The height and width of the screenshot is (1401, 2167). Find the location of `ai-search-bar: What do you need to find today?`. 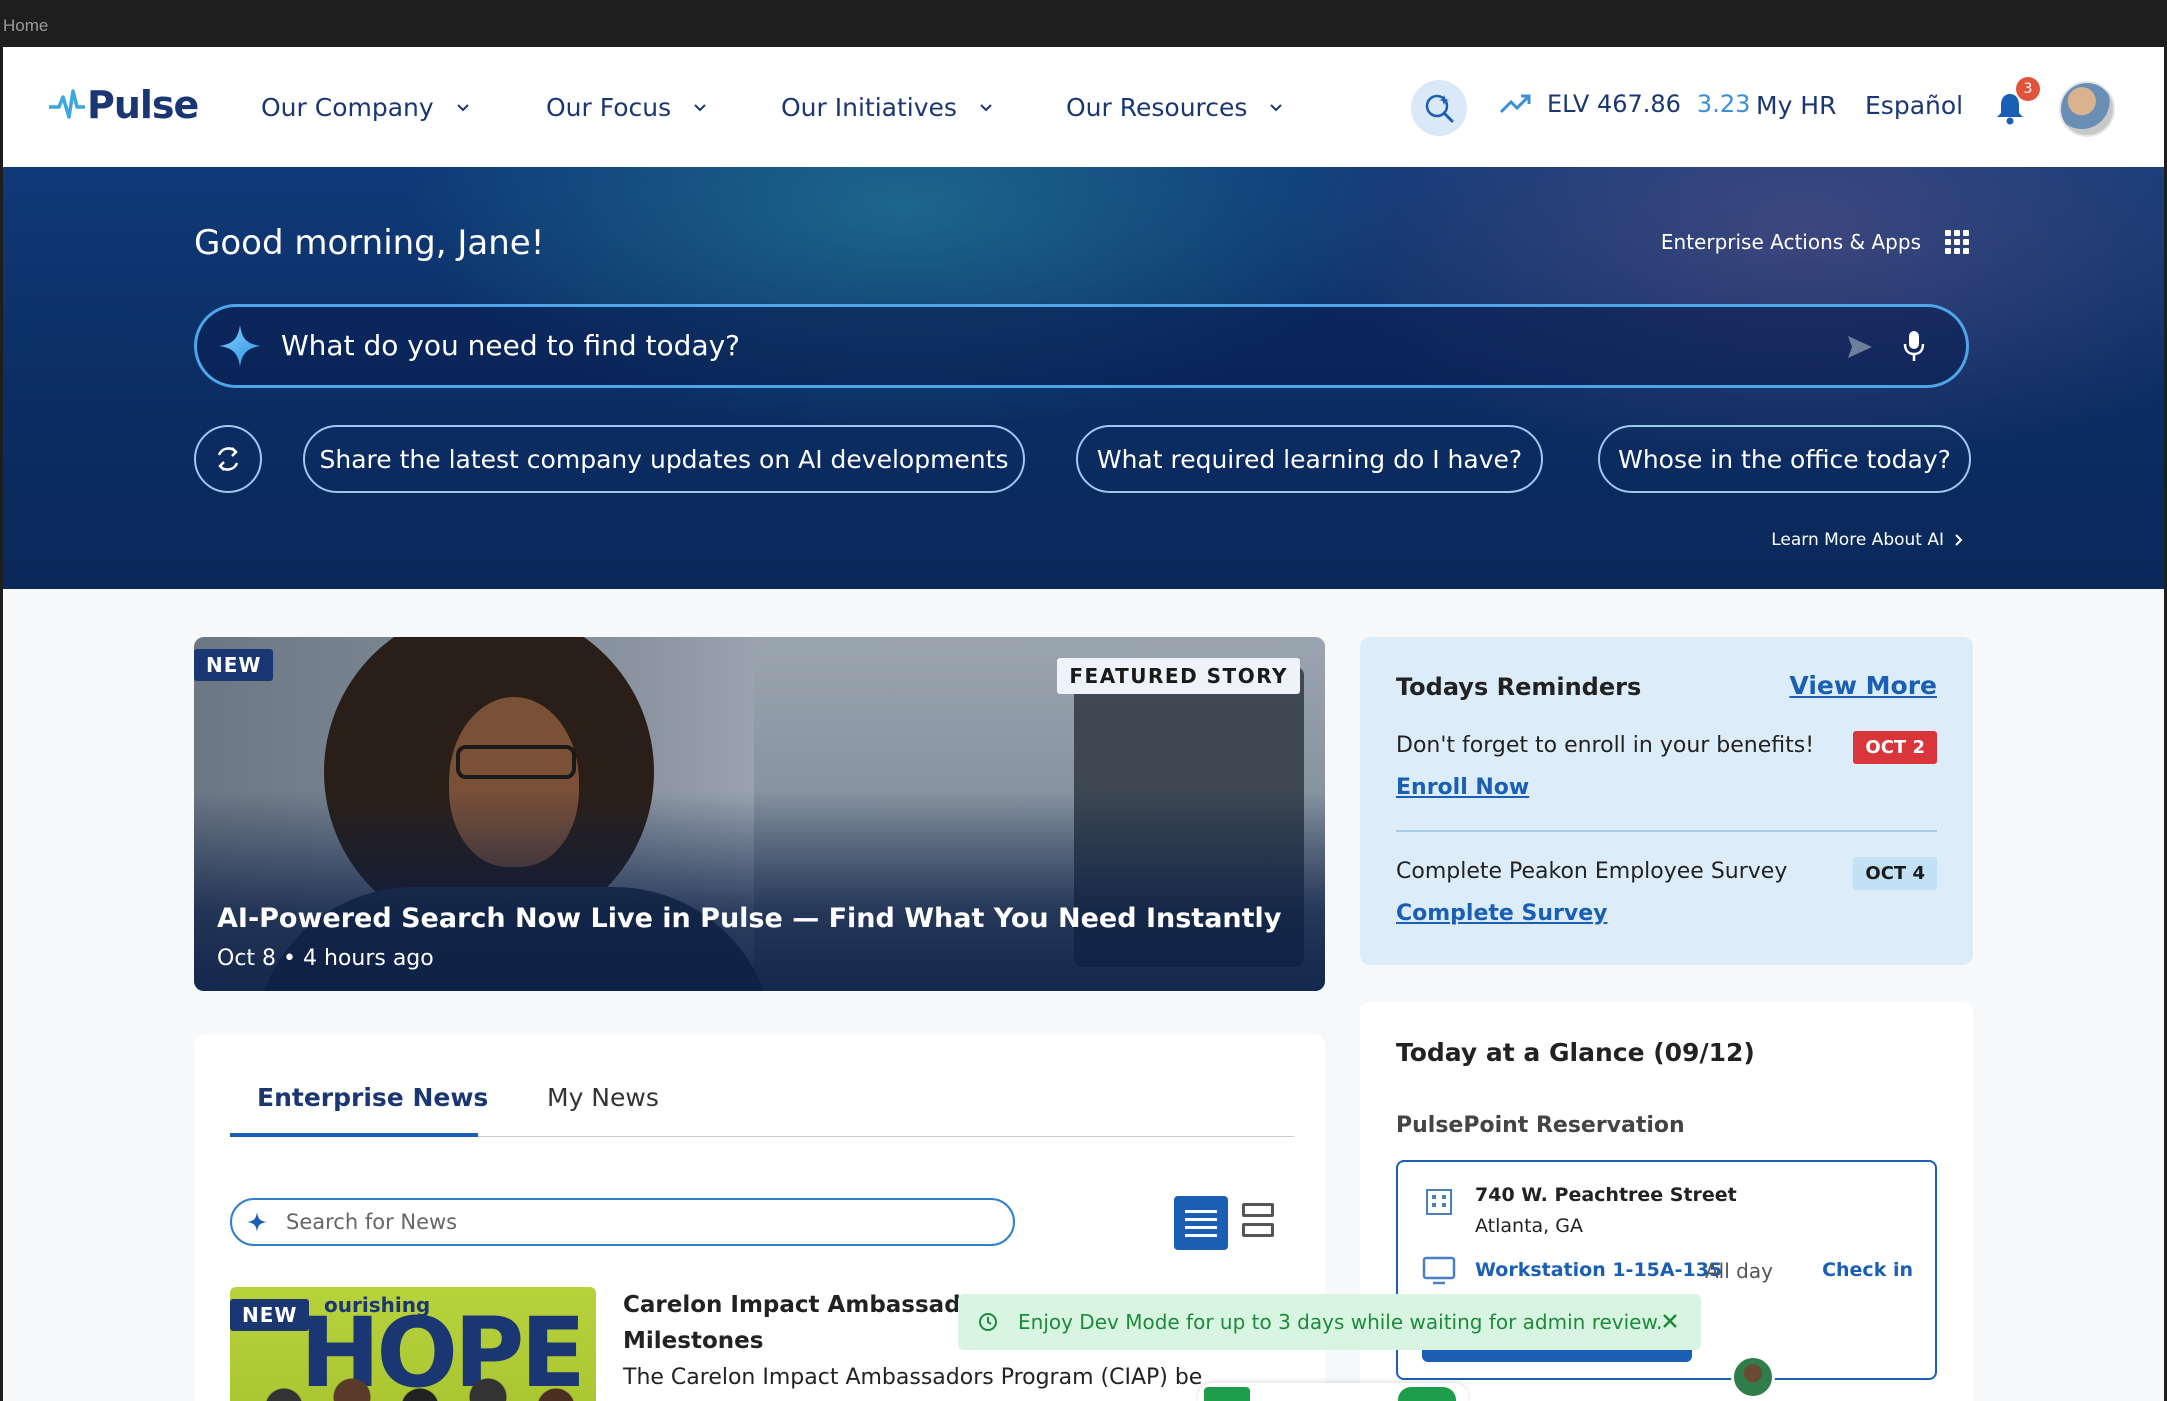

ai-search-bar: What do you need to find today? is located at coordinates (1081, 346).